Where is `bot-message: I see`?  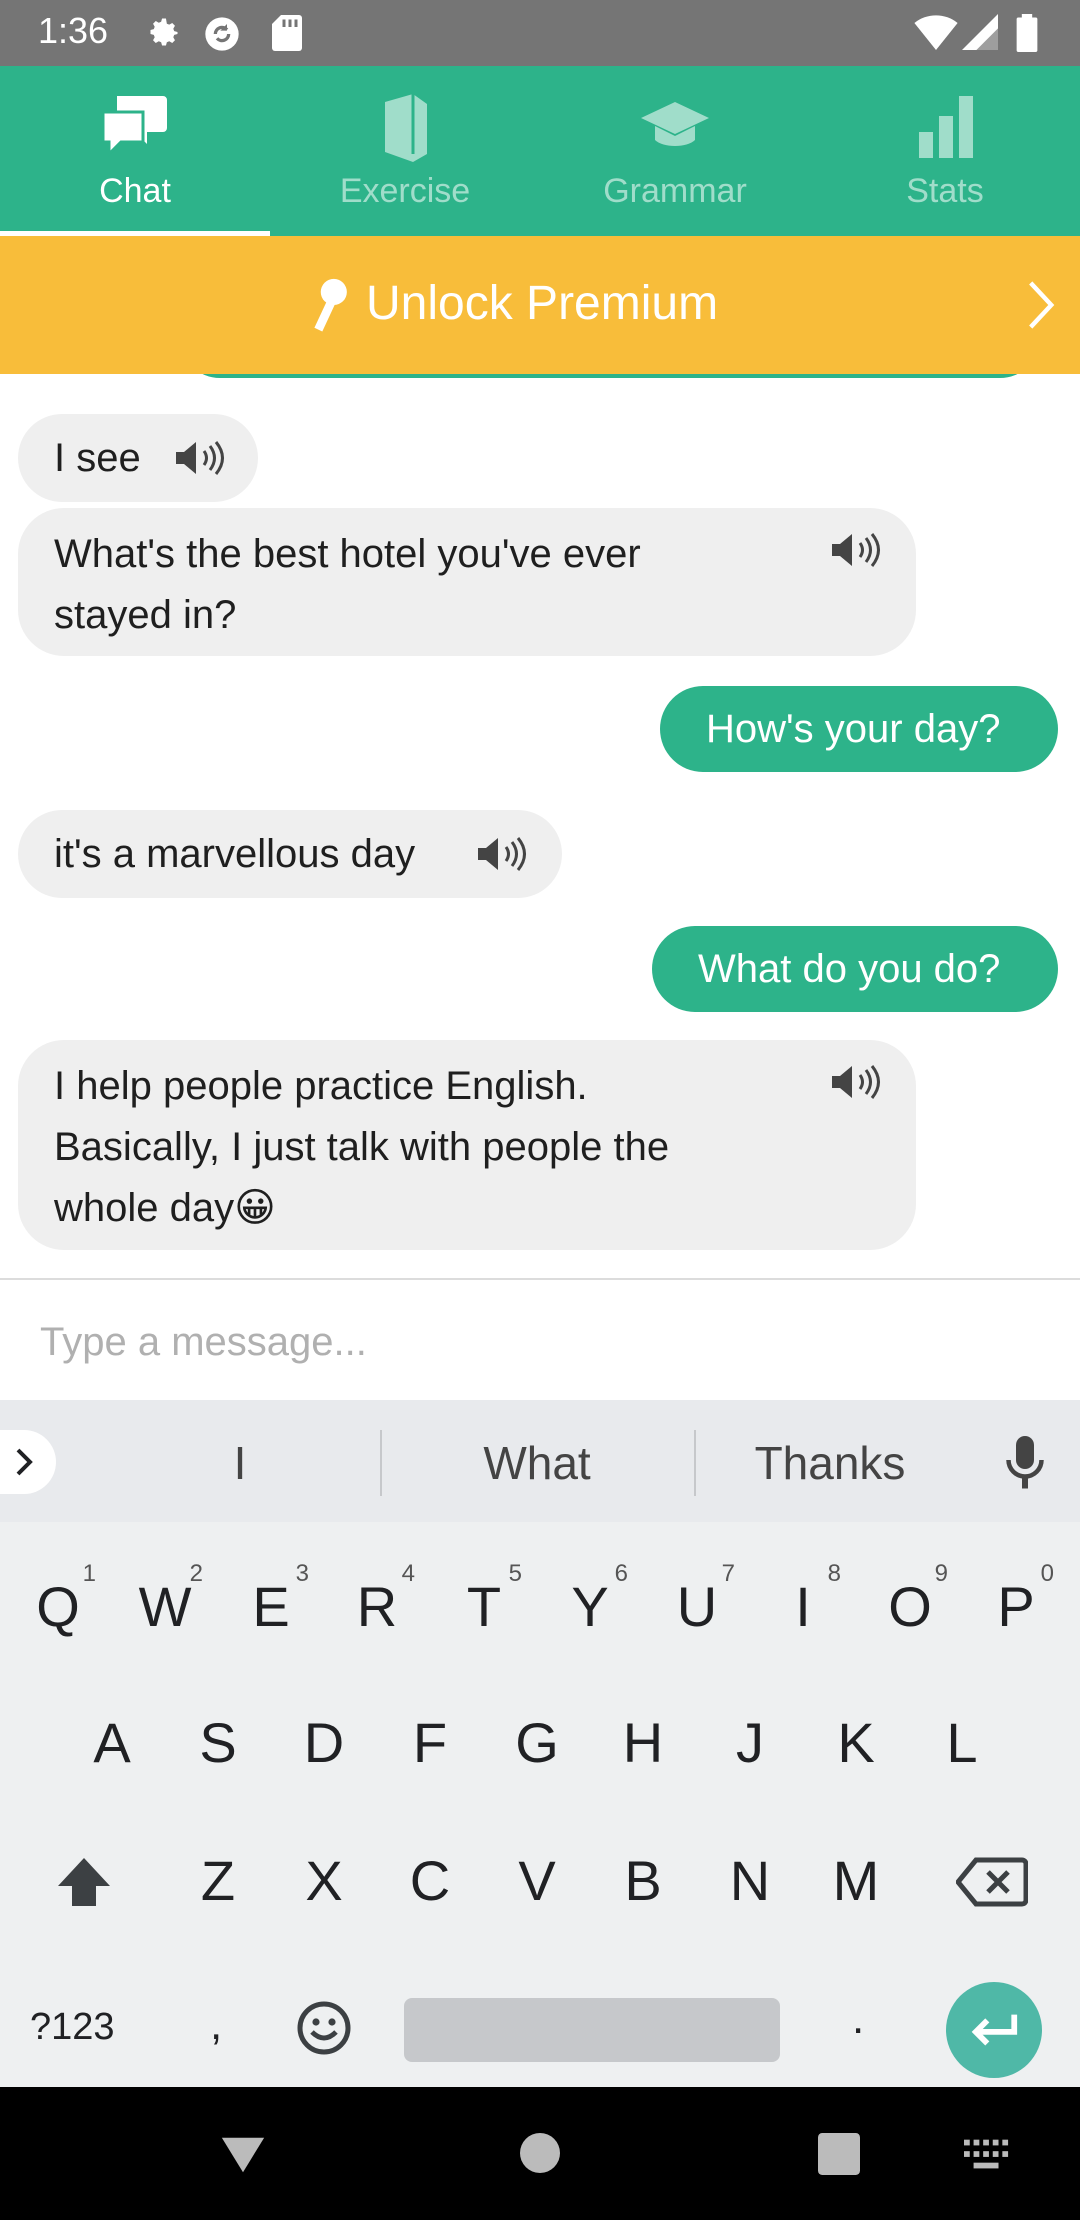
bot-message: I see is located at coordinates (138, 458).